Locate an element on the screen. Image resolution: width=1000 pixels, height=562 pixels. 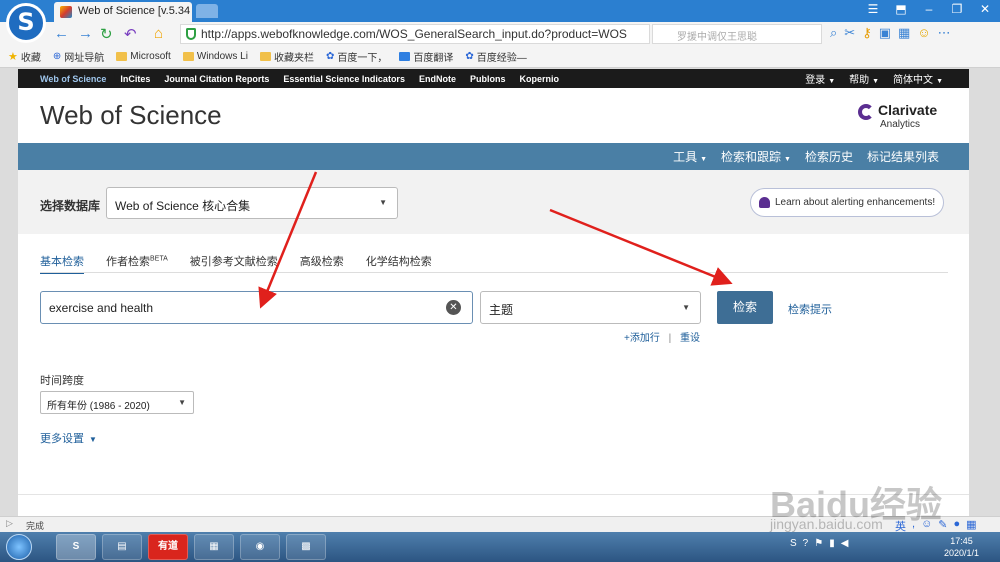
timespan-value: 所有年份 (1986 - 2020) is located at coordinates (98, 406).